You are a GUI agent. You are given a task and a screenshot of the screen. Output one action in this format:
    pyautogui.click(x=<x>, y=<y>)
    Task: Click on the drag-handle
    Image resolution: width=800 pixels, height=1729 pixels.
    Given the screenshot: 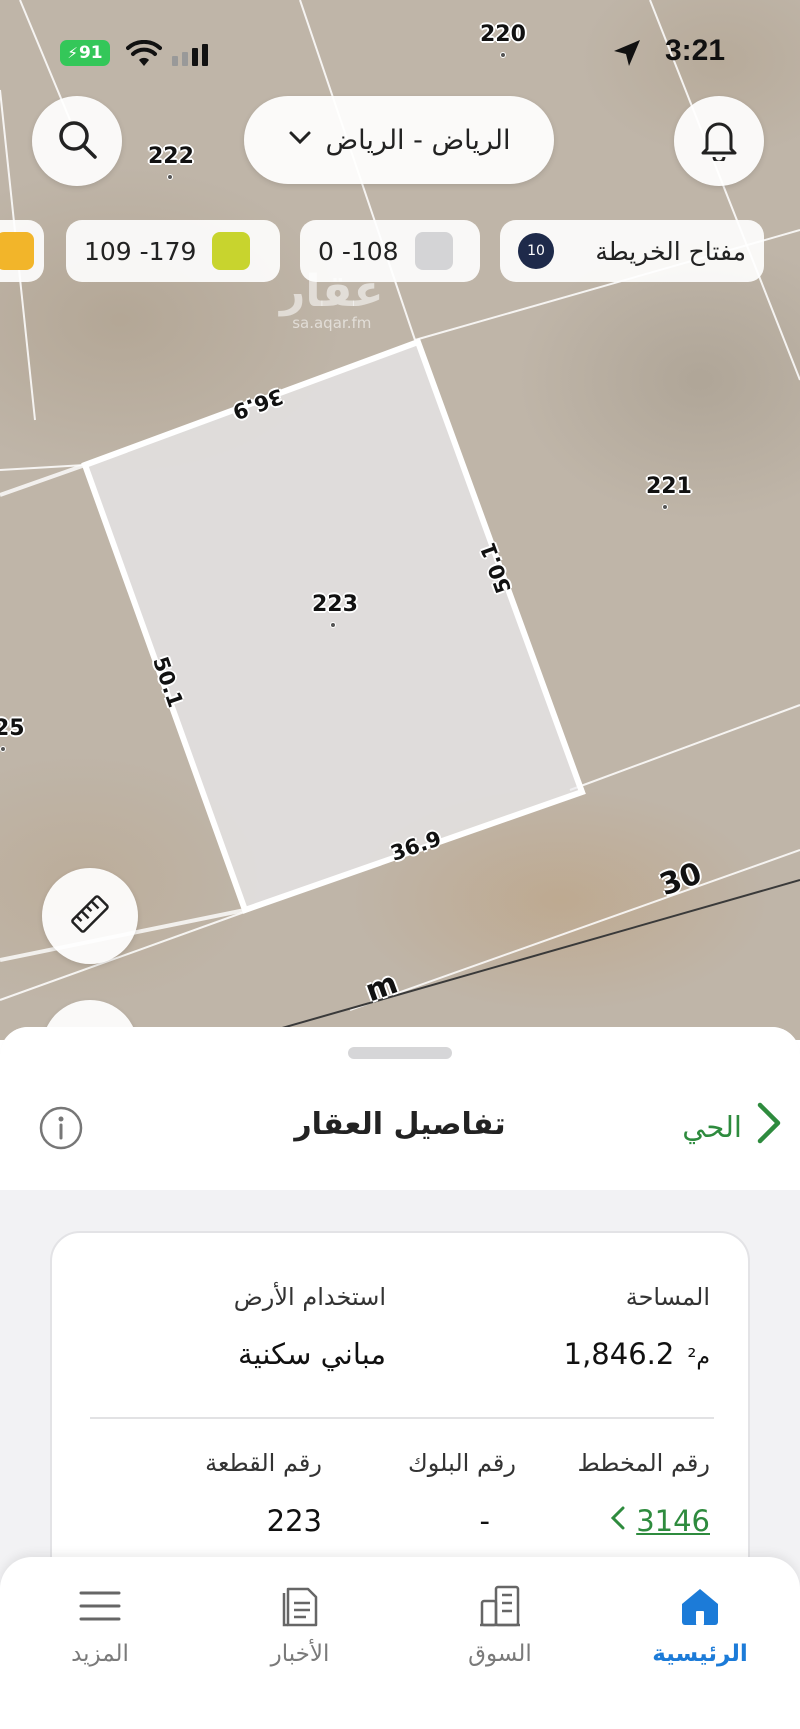 What is the action you would take?
    pyautogui.click(x=400, y=1053)
    